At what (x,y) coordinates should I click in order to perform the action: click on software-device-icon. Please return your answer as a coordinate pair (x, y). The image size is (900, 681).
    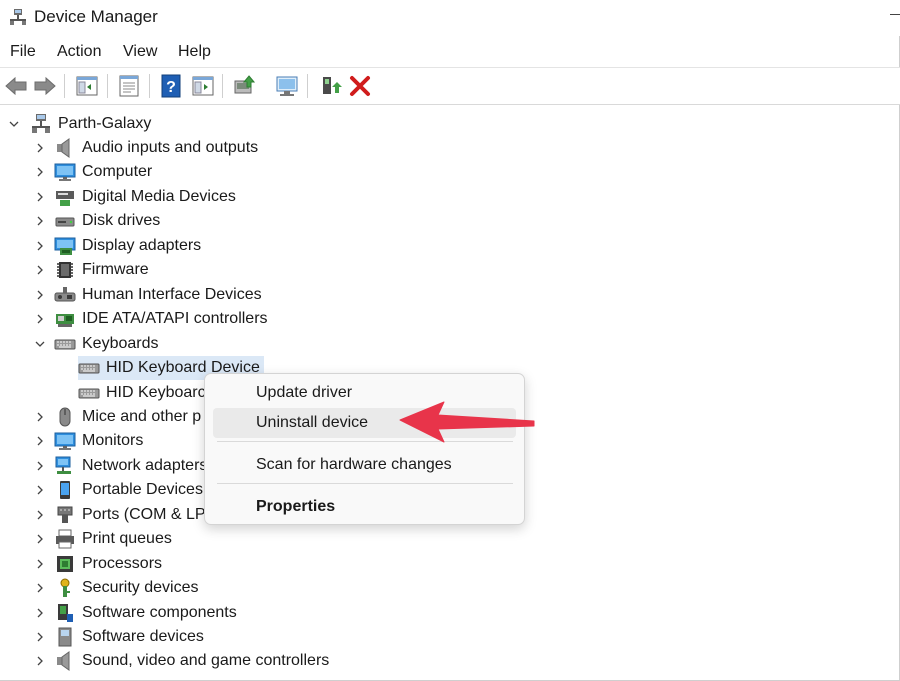
    Looking at the image, I should click on (65, 637).